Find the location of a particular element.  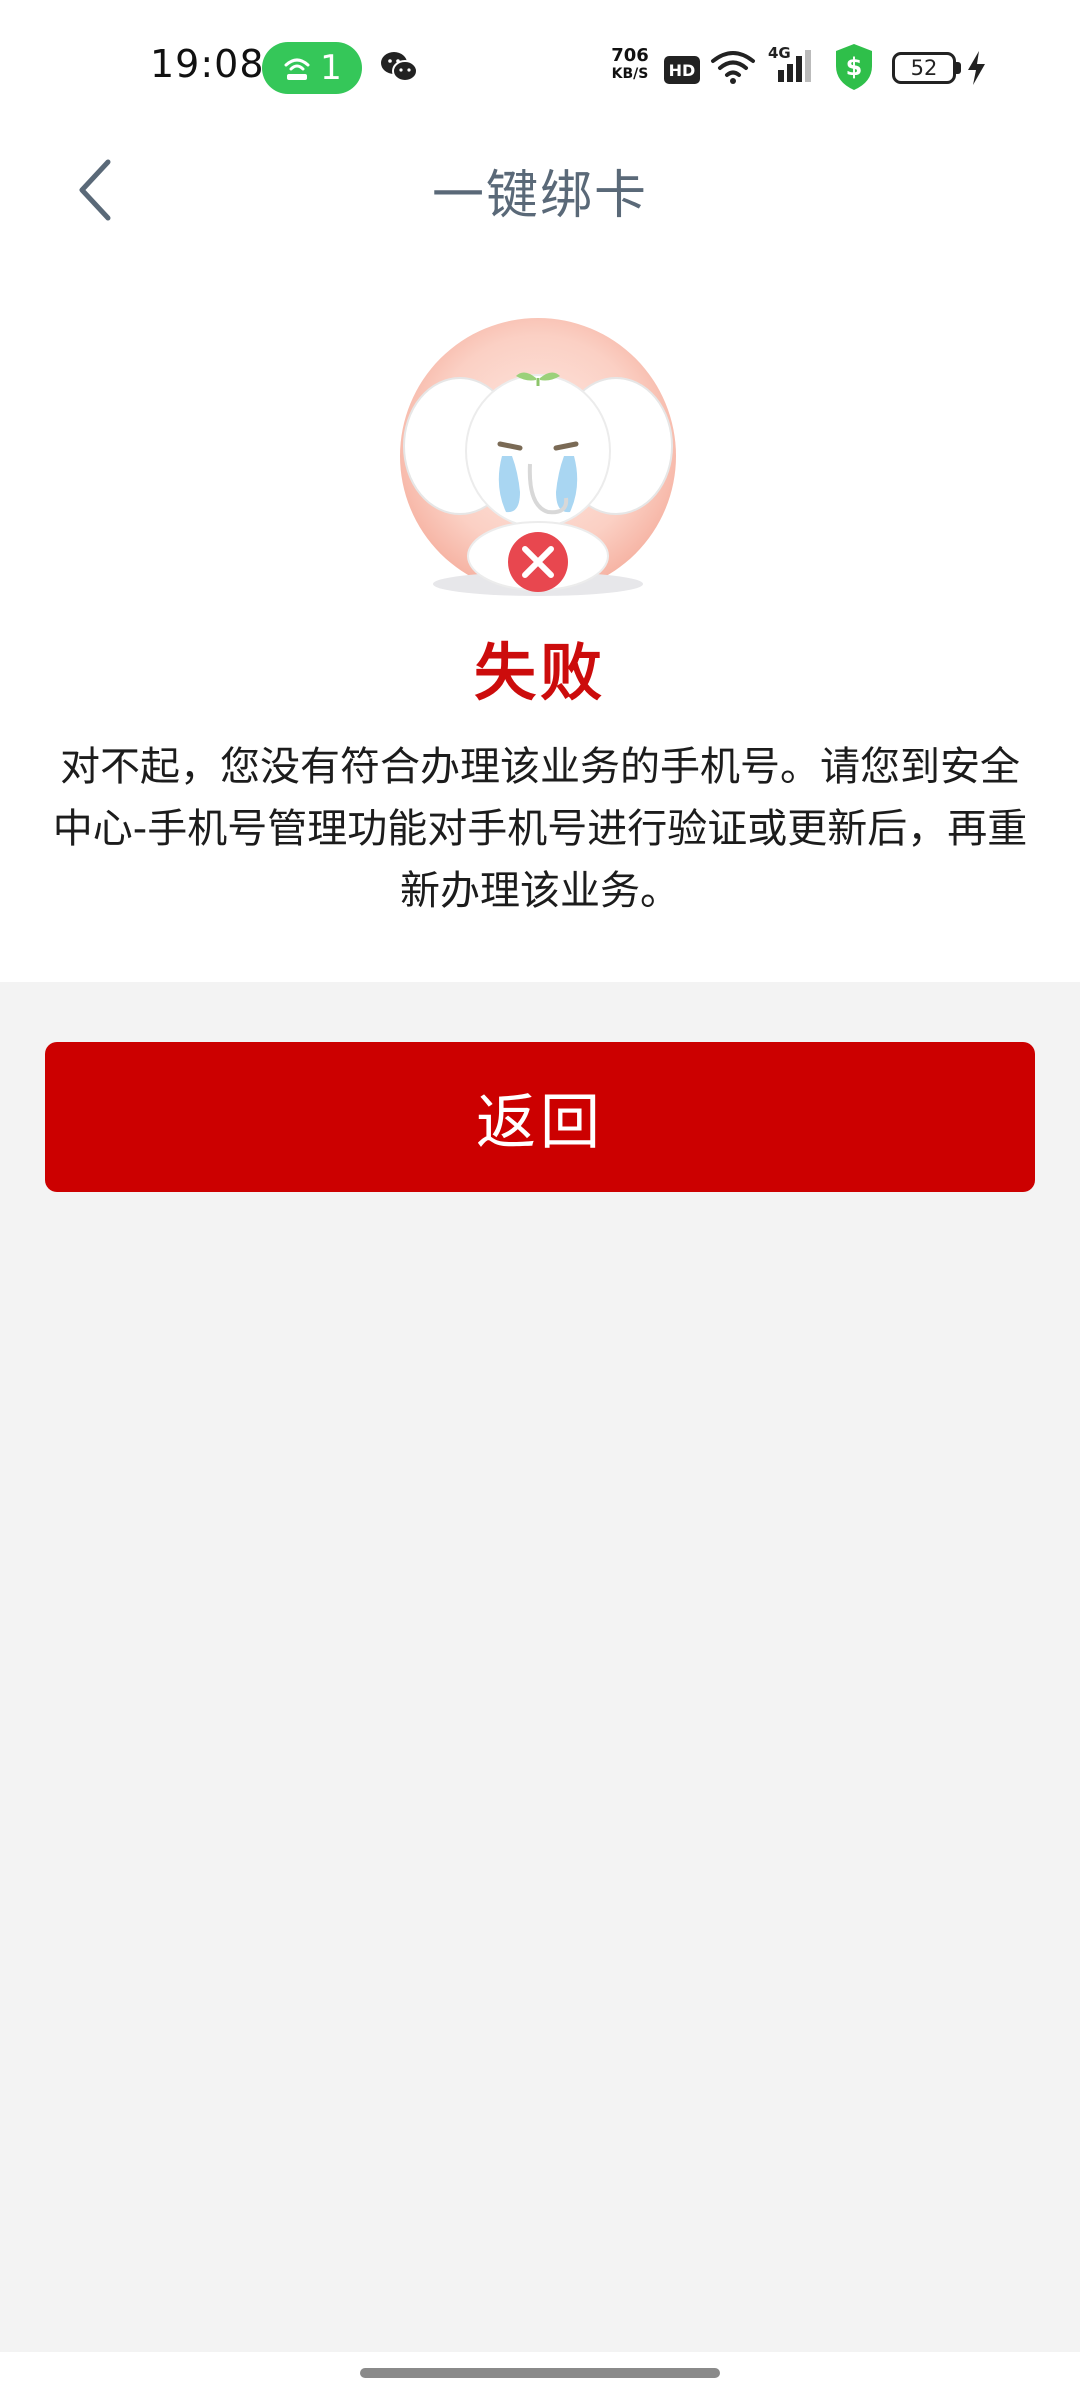

signal-icon is located at coordinates (794, 66).